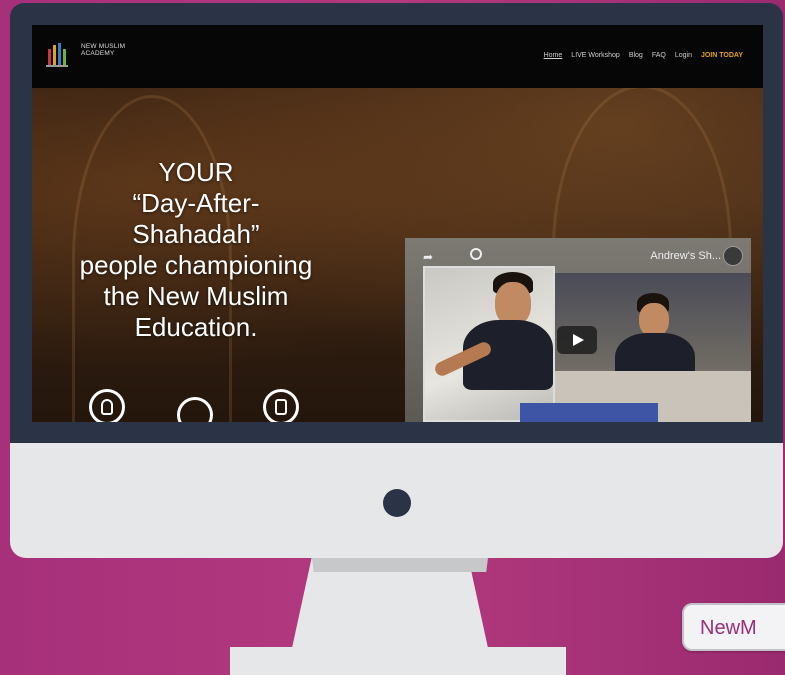 The image size is (785, 675). What do you see at coordinates (196, 234) in the screenshot?
I see `hero-line: Shahadah”` at bounding box center [196, 234].